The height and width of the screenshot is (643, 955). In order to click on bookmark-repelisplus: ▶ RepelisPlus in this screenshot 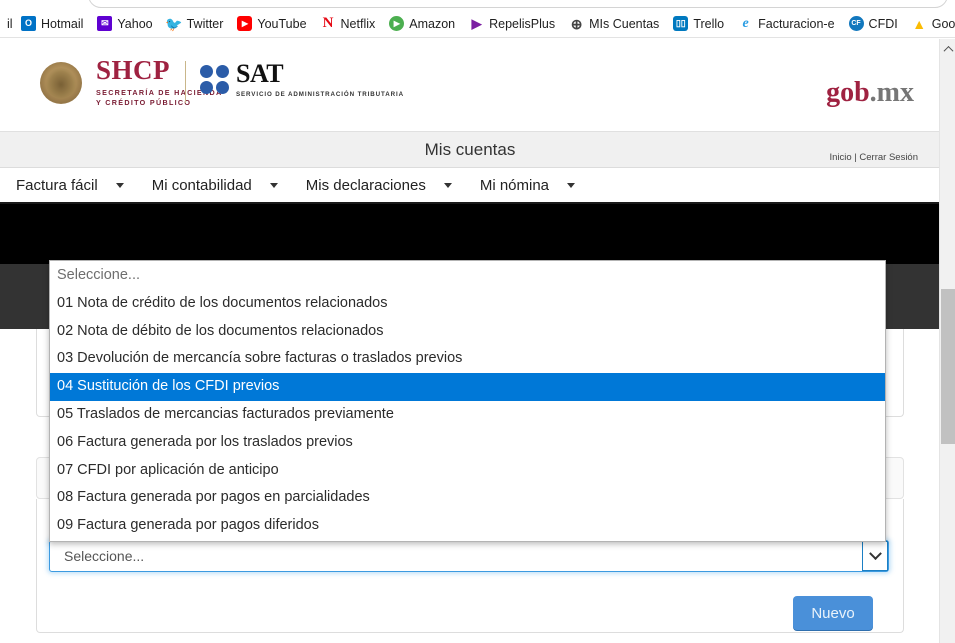, I will do `click(512, 23)`.